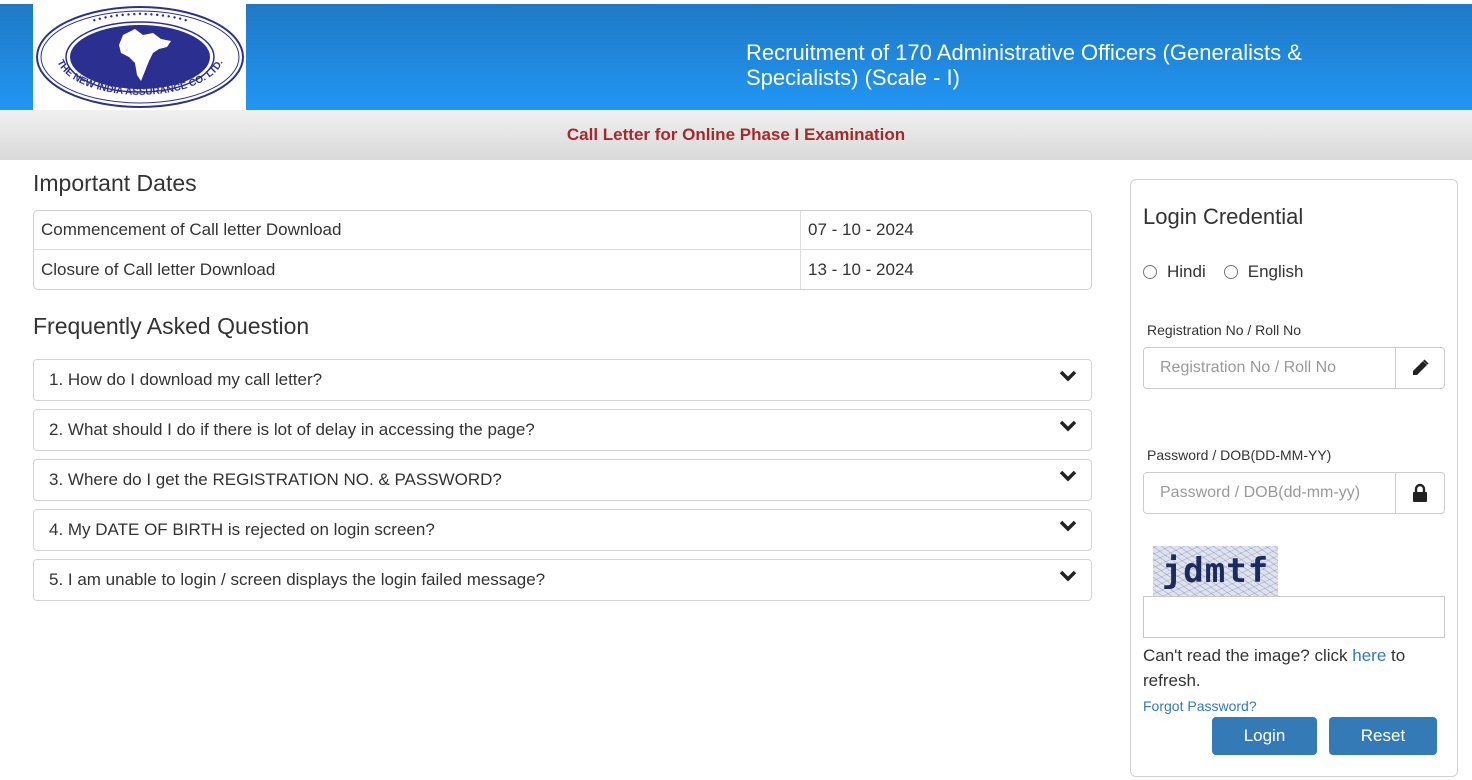 The width and height of the screenshot is (1472, 780). Describe the element at coordinates (562, 380) in the screenshot. I see `faq-item-1: 1. How do I download my call letter?` at that location.